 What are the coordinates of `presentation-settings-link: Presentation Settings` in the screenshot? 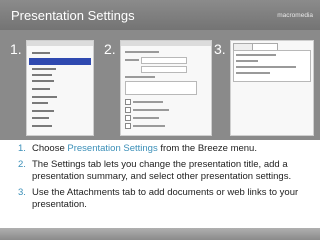 It's located at (112, 148).